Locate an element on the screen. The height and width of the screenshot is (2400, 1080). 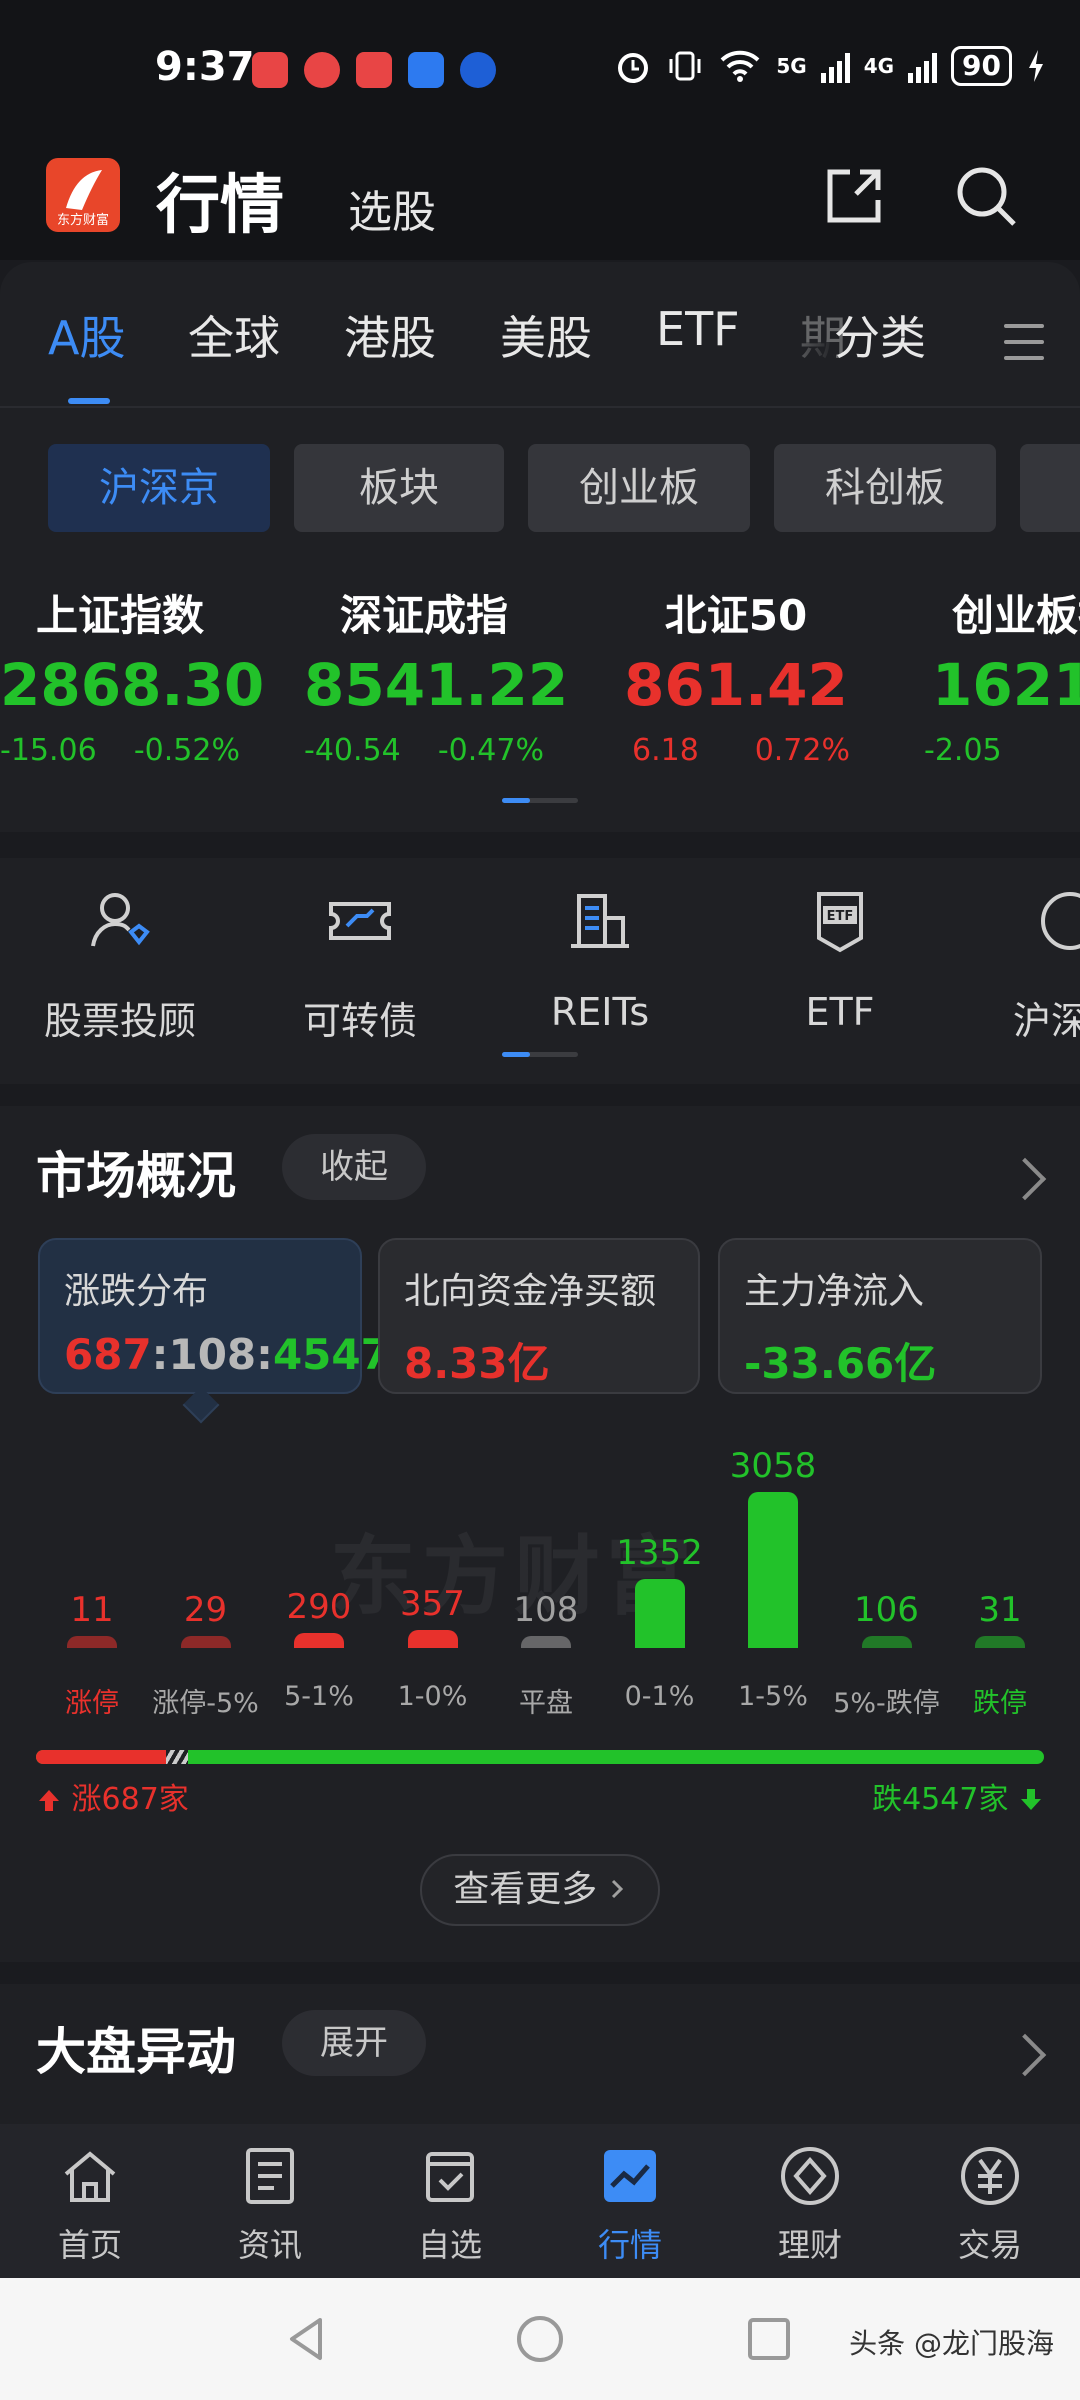
flat-count: 108 is located at coordinates (212, 1354).